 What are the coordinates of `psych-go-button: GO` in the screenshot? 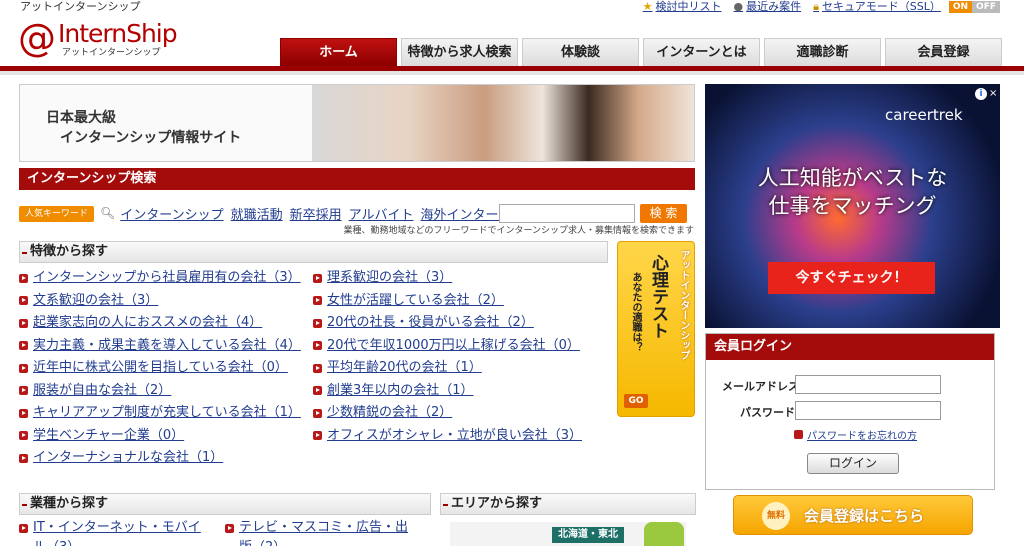 It's located at (636, 401).